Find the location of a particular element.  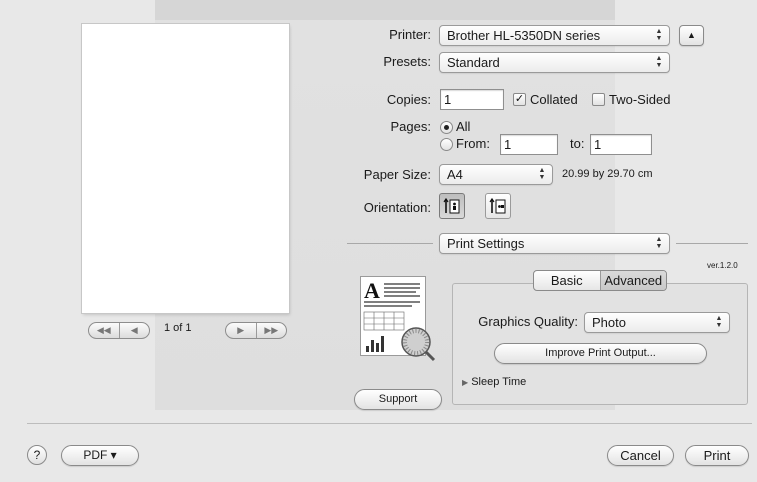

separator-left is located at coordinates (390, 243).